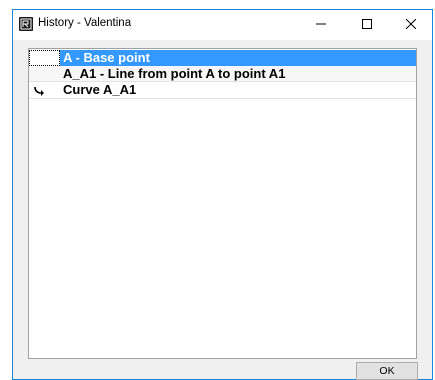 This screenshot has width=435, height=380. I want to click on history-row-selected: A - Base point, so click(222, 58).